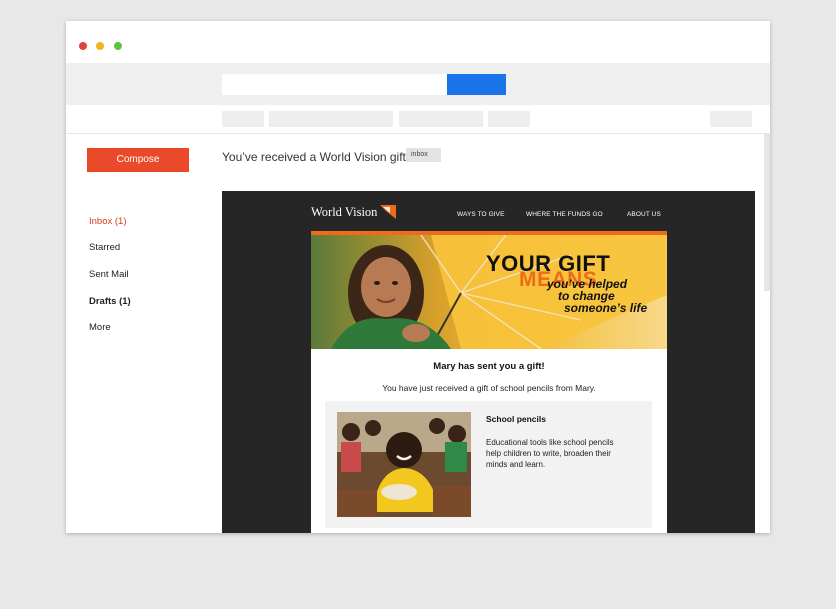 This screenshot has height=609, width=836. Describe the element at coordinates (564, 214) in the screenshot. I see `email-nav-where-funds-go: WHERE THE FUNDS GO` at that location.